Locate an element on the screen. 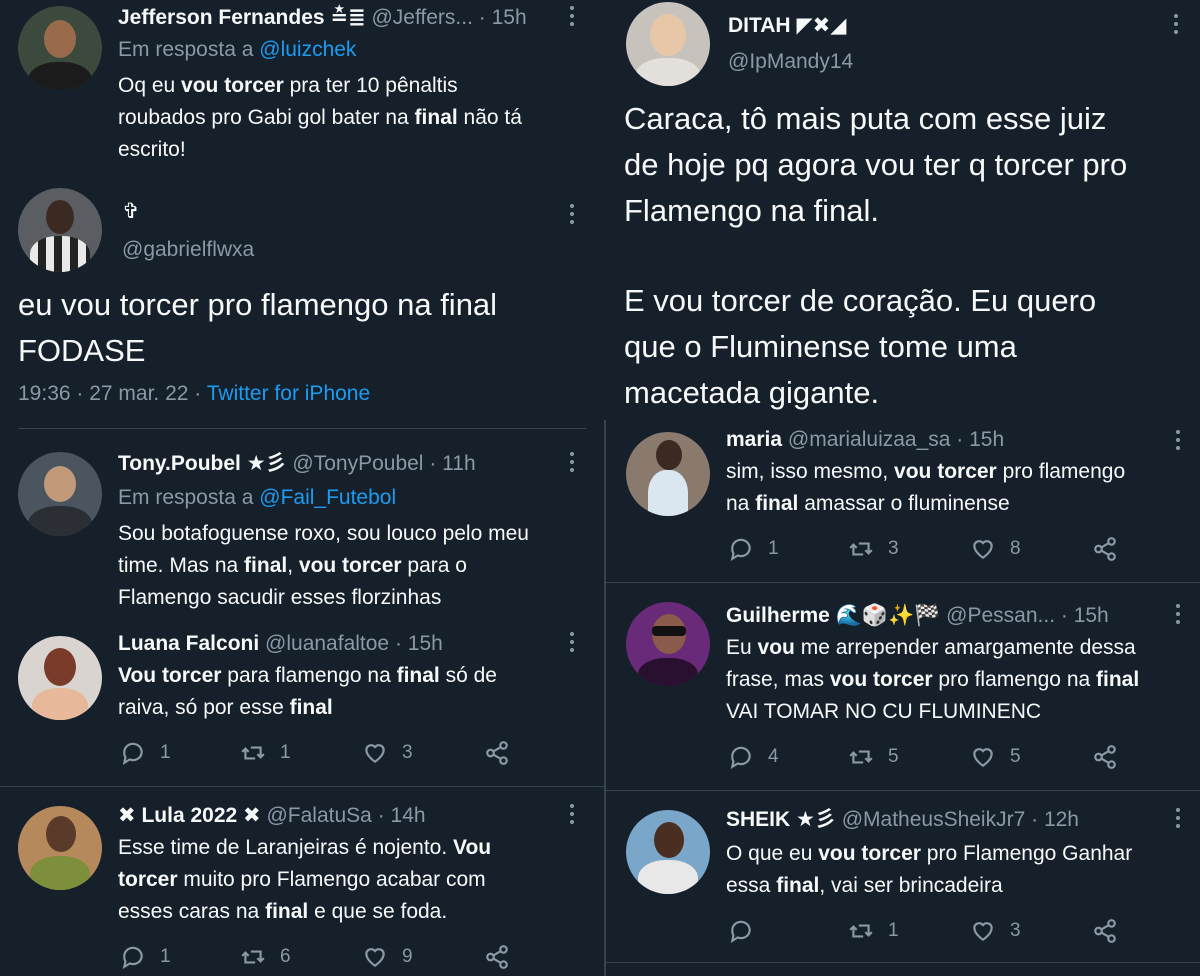 This screenshot has width=1200, height=976. user-handle: @marialuizaa_sa is located at coordinates (869, 439).